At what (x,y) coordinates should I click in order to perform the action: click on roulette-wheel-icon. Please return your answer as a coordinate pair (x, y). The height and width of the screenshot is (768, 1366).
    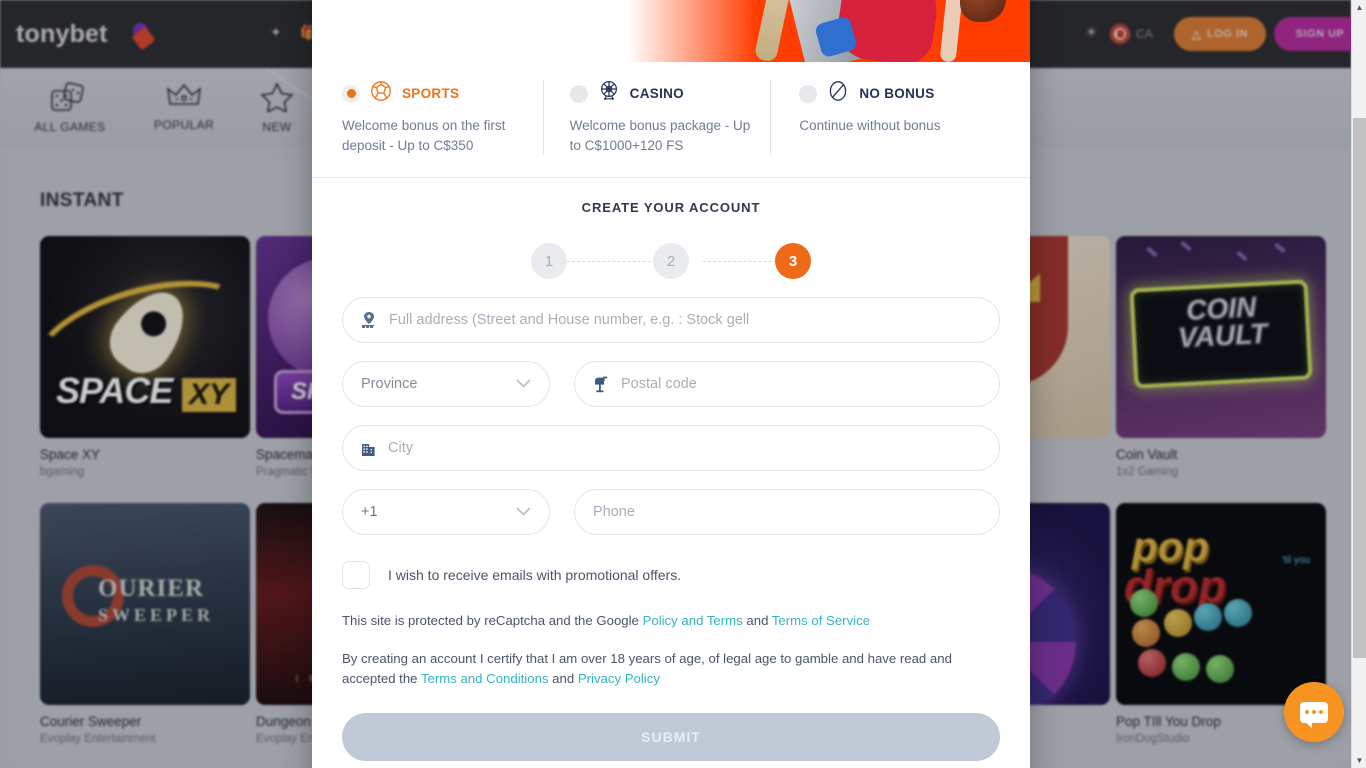
    Looking at the image, I should click on (609, 93).